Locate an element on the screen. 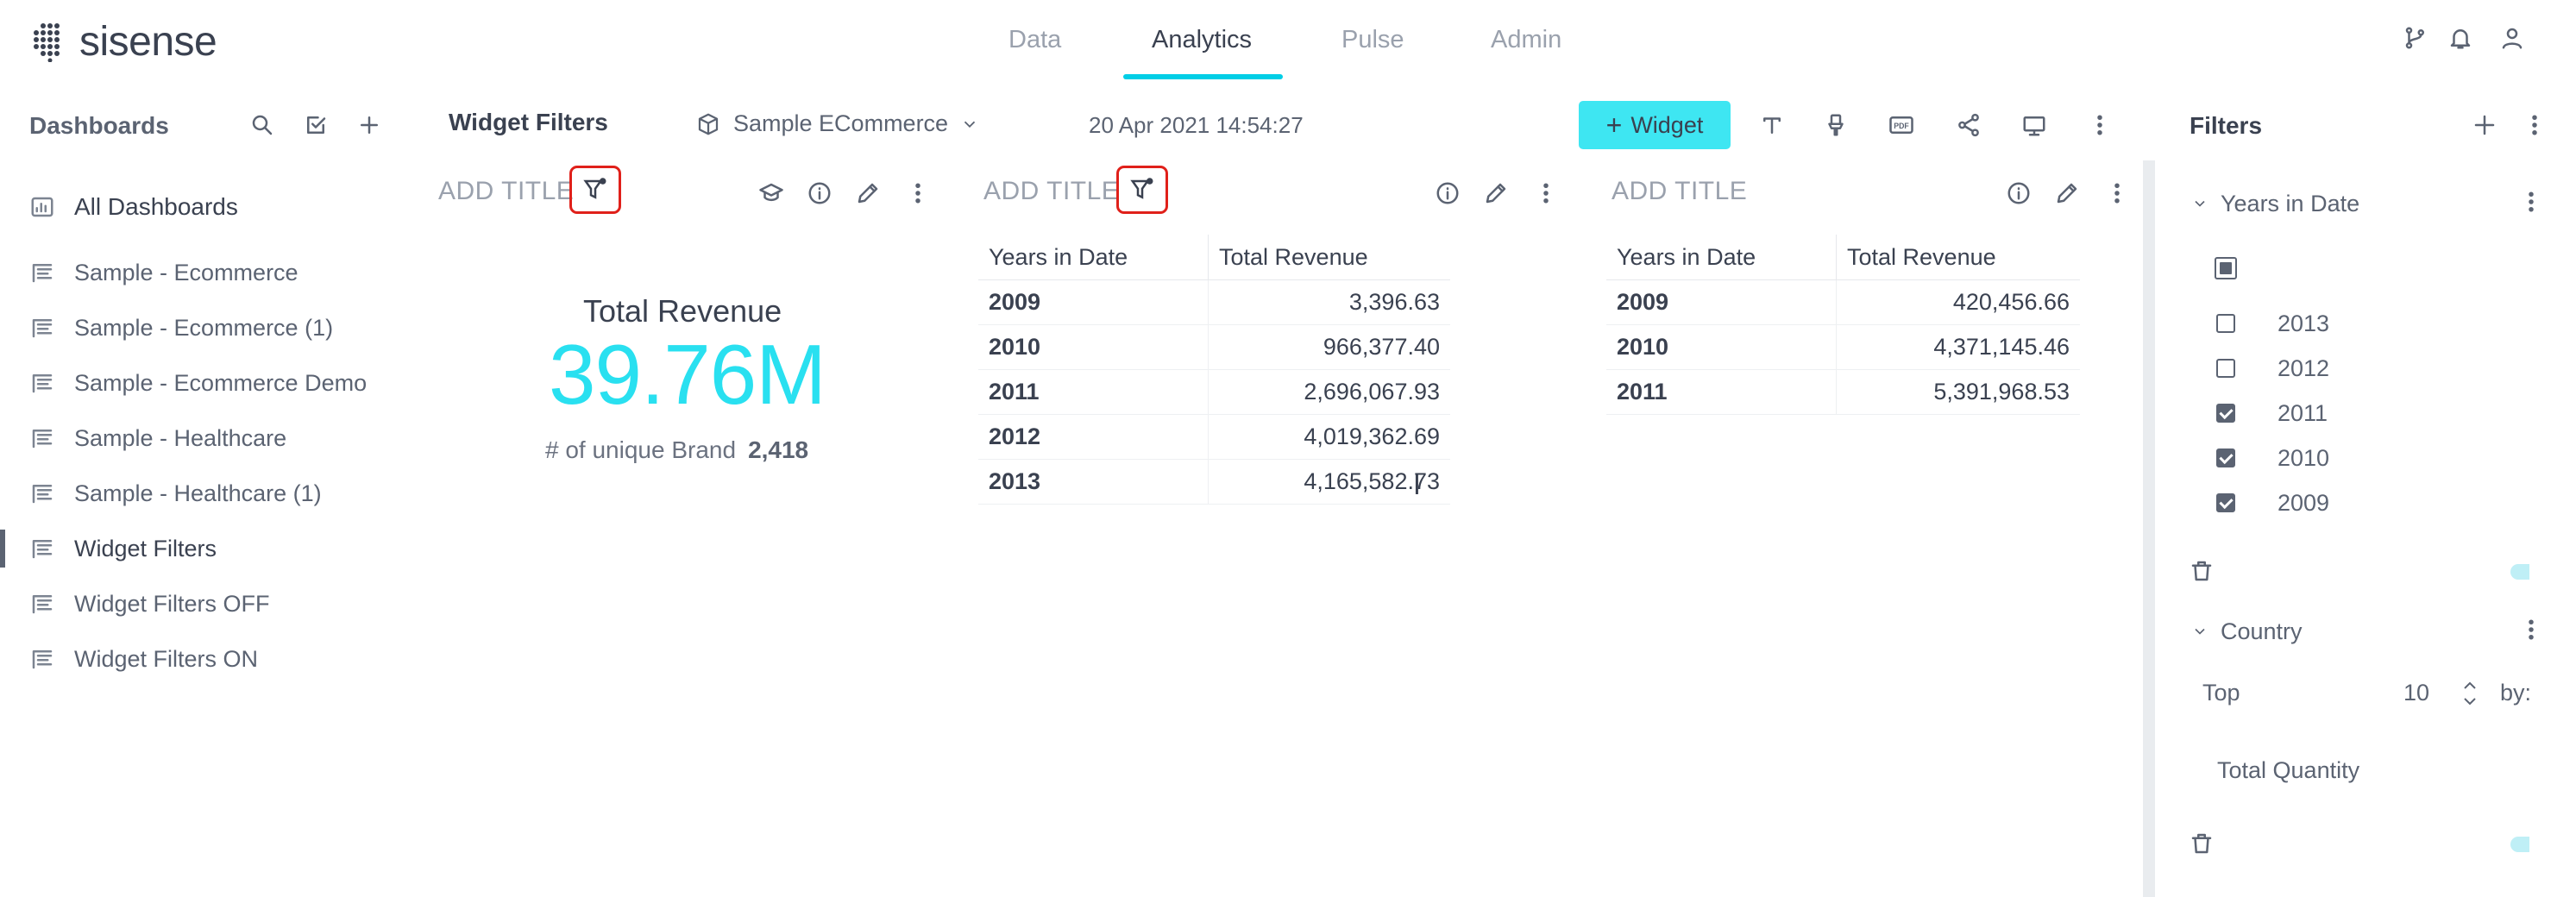  select-all-checkbox is located at coordinates (2226, 268).